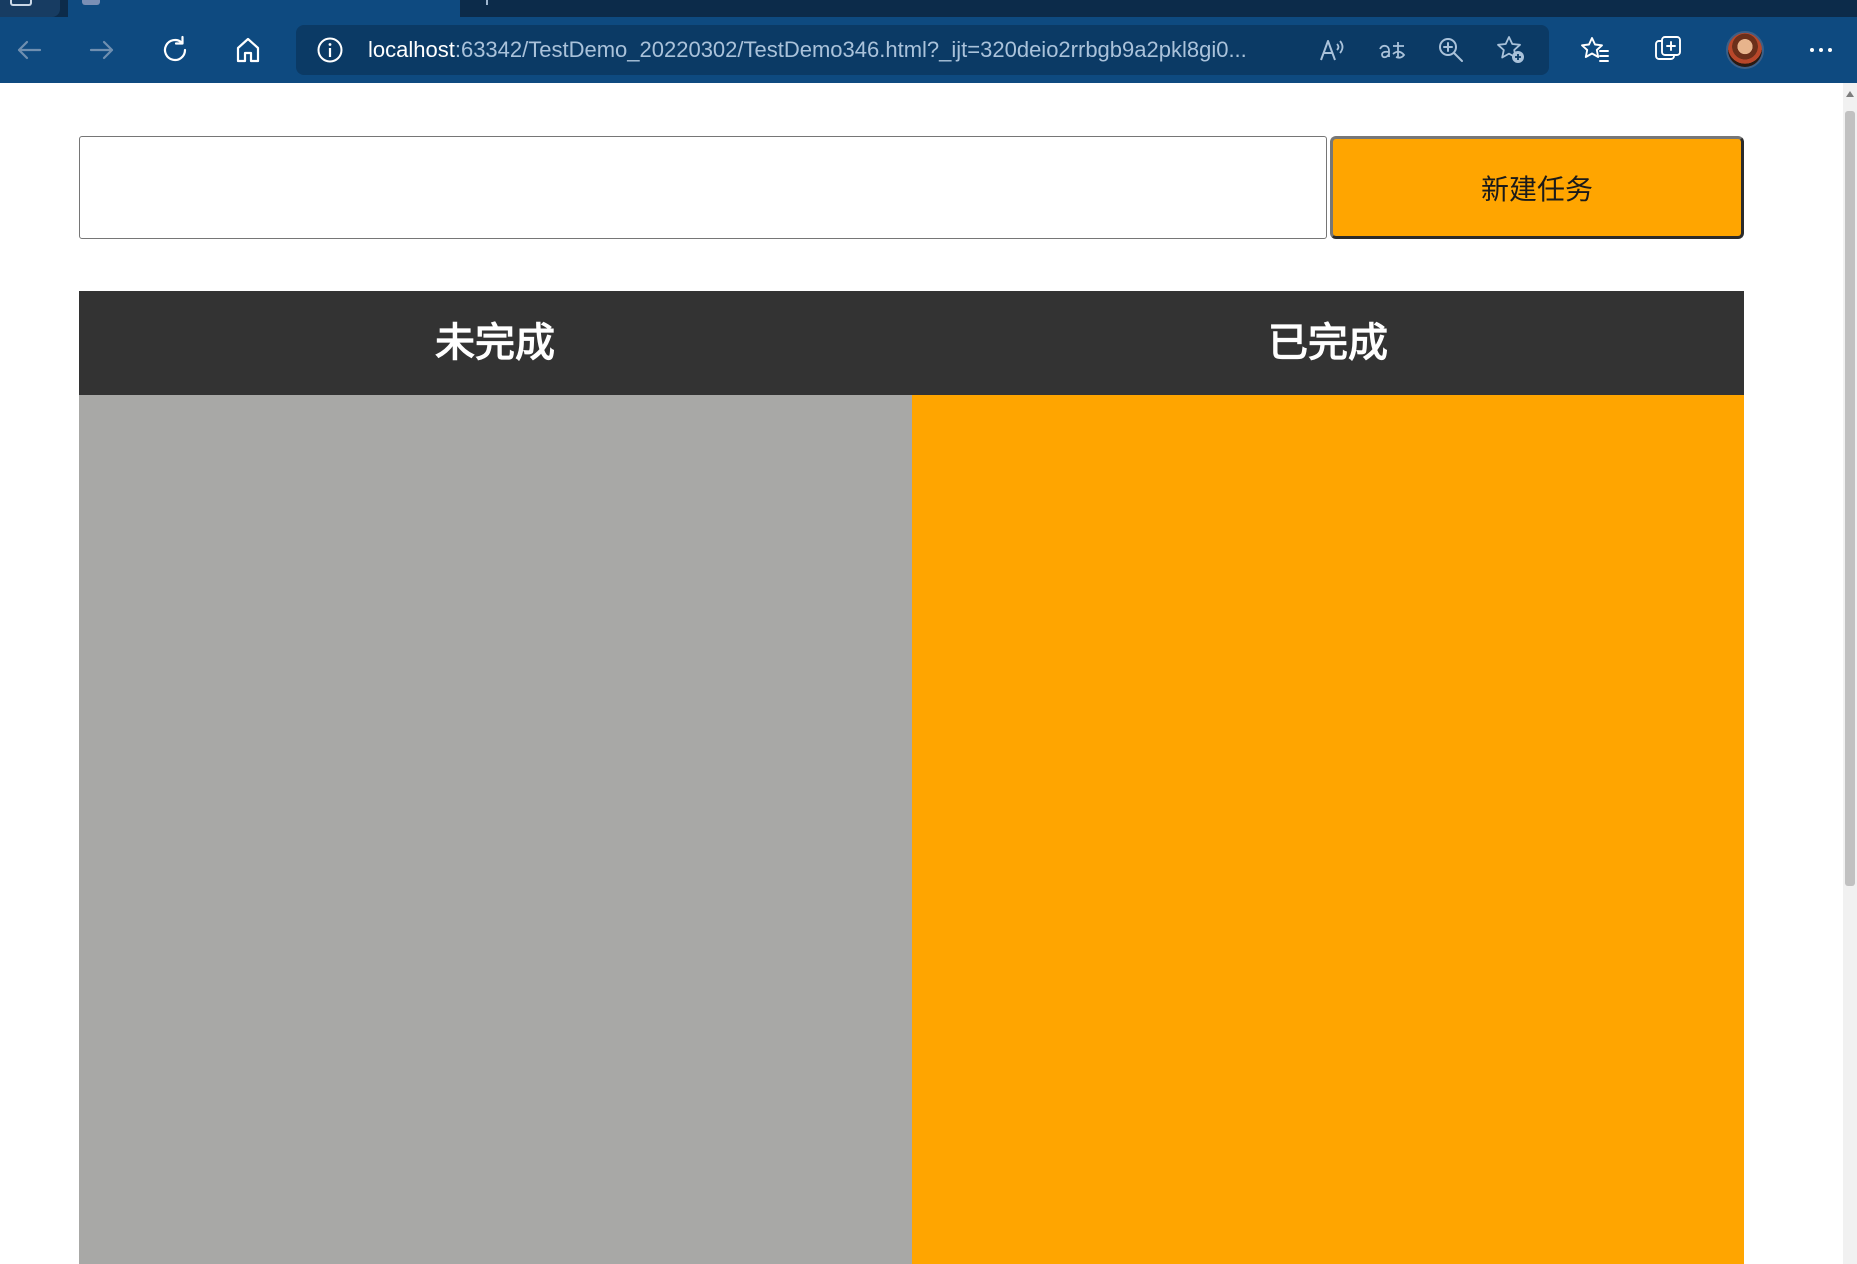 This screenshot has width=1857, height=1264. I want to click on refresh-icon, so click(175, 48).